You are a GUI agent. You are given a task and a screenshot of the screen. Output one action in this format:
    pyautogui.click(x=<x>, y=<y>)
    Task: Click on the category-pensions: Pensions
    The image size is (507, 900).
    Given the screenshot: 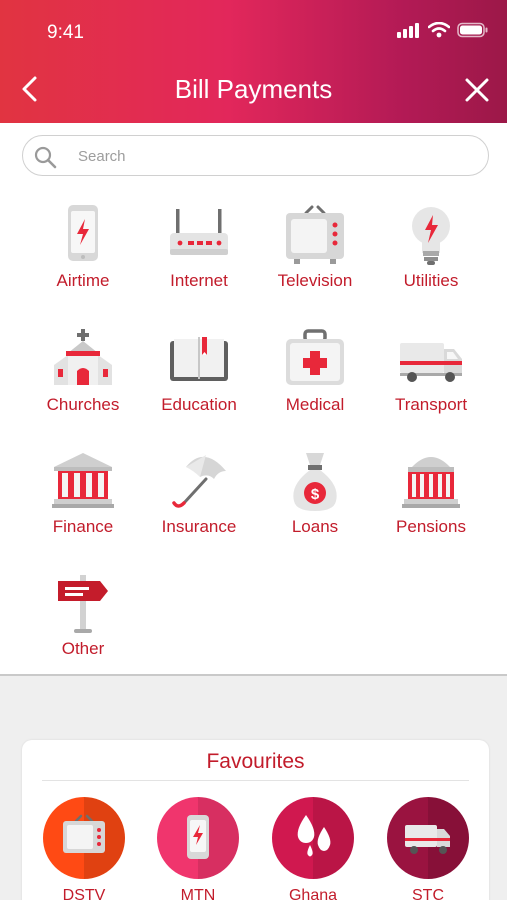 What is the action you would take?
    pyautogui.click(x=431, y=504)
    